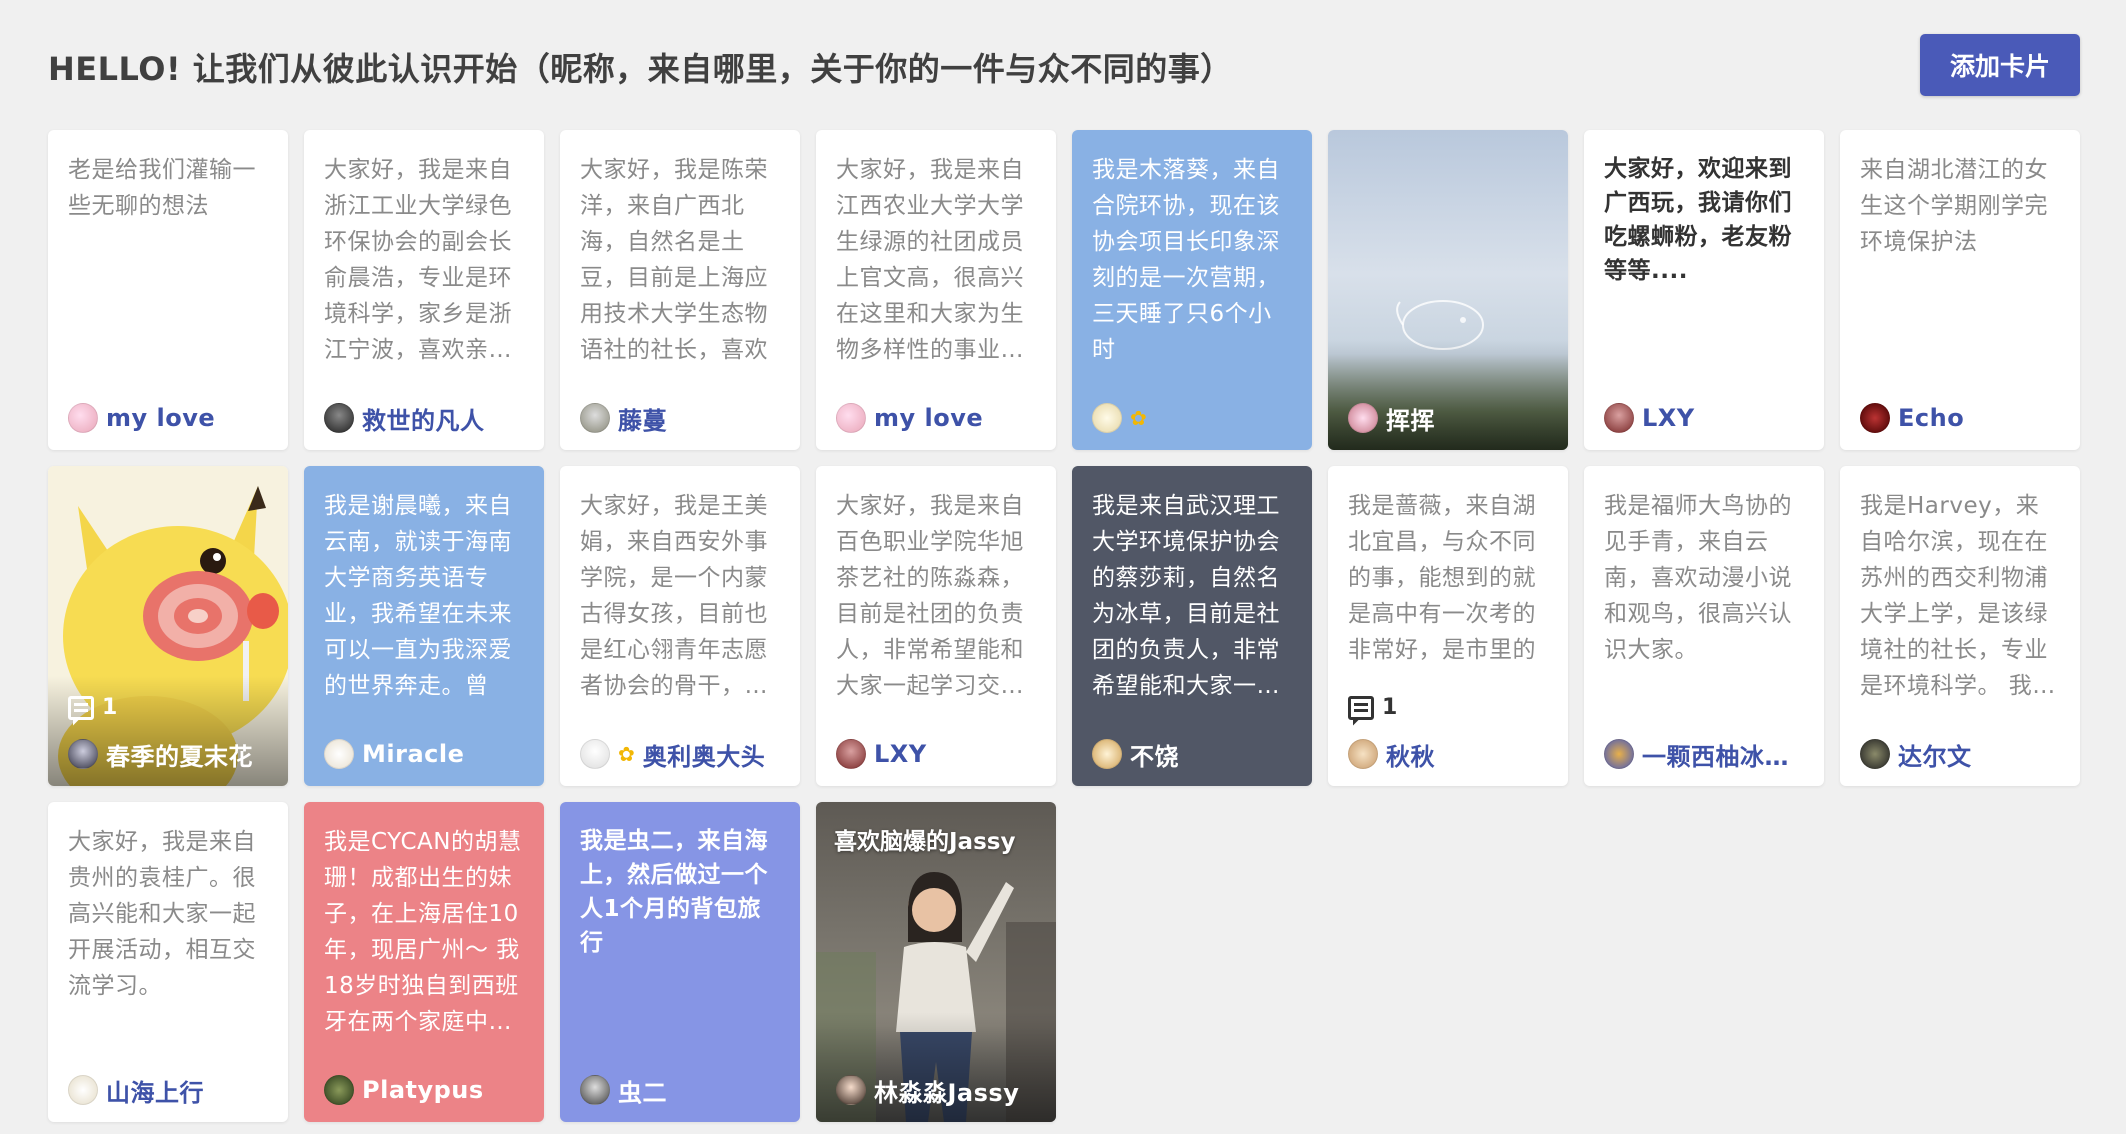 The height and width of the screenshot is (1134, 2126). I want to click on card-footer: 山海上行, so click(172, 1090).